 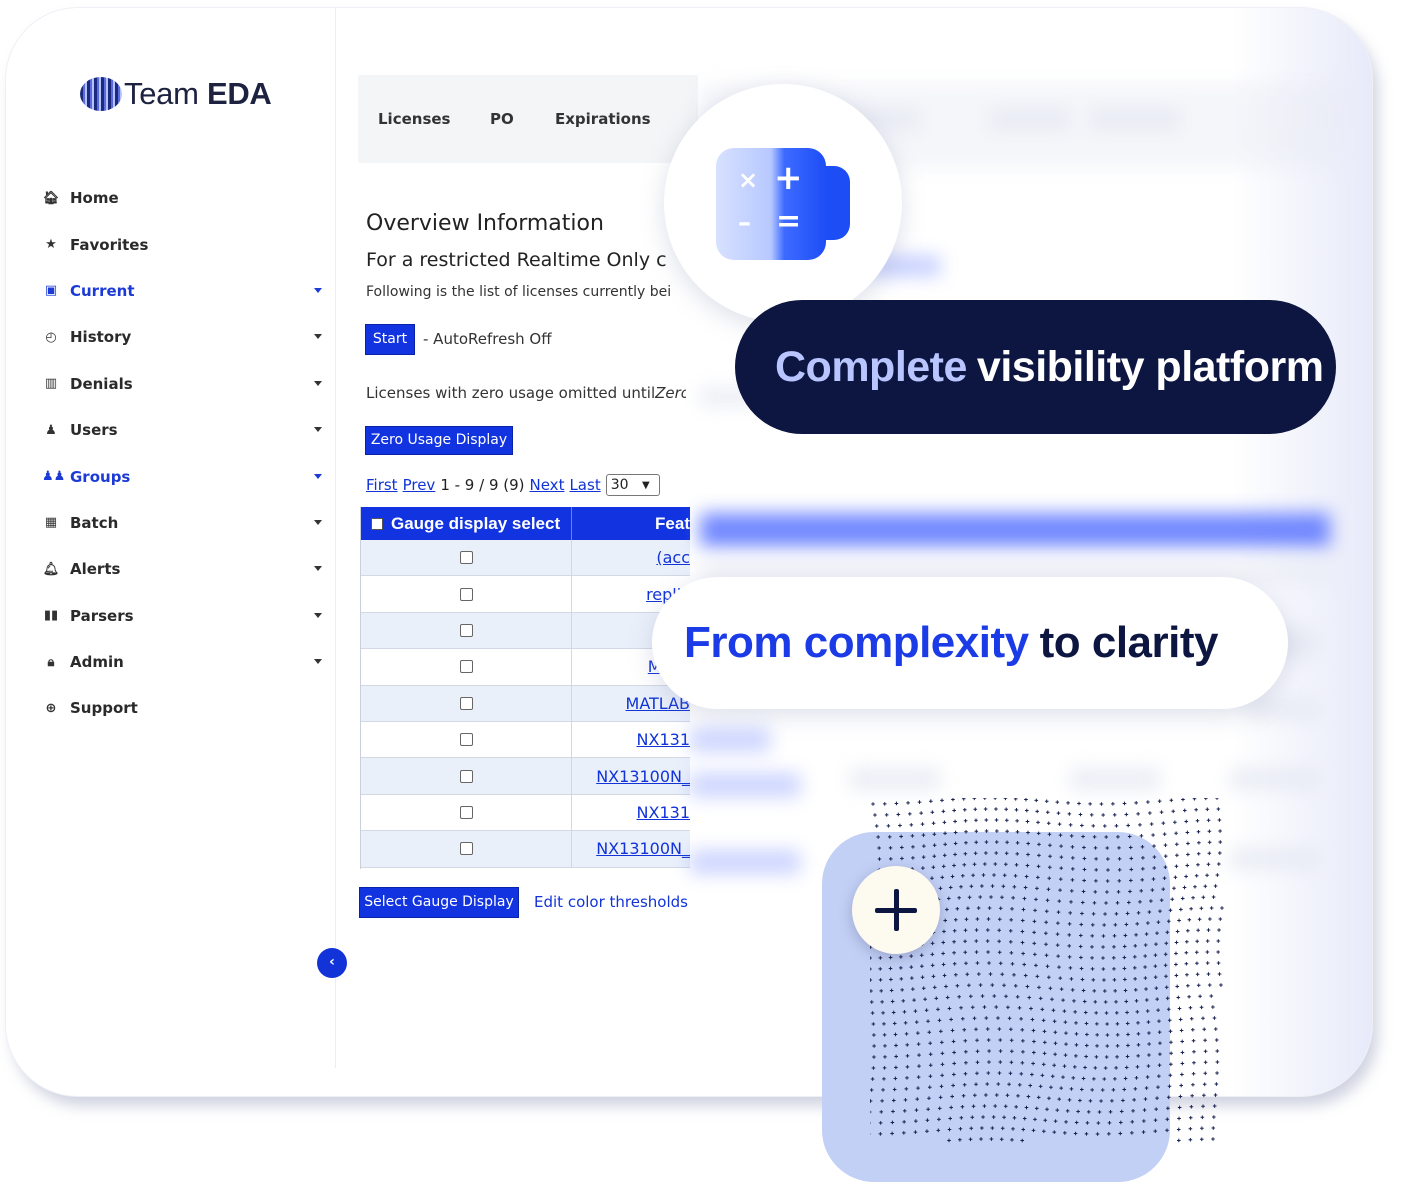 I want to click on page-size-value: 30, so click(x=619, y=485).